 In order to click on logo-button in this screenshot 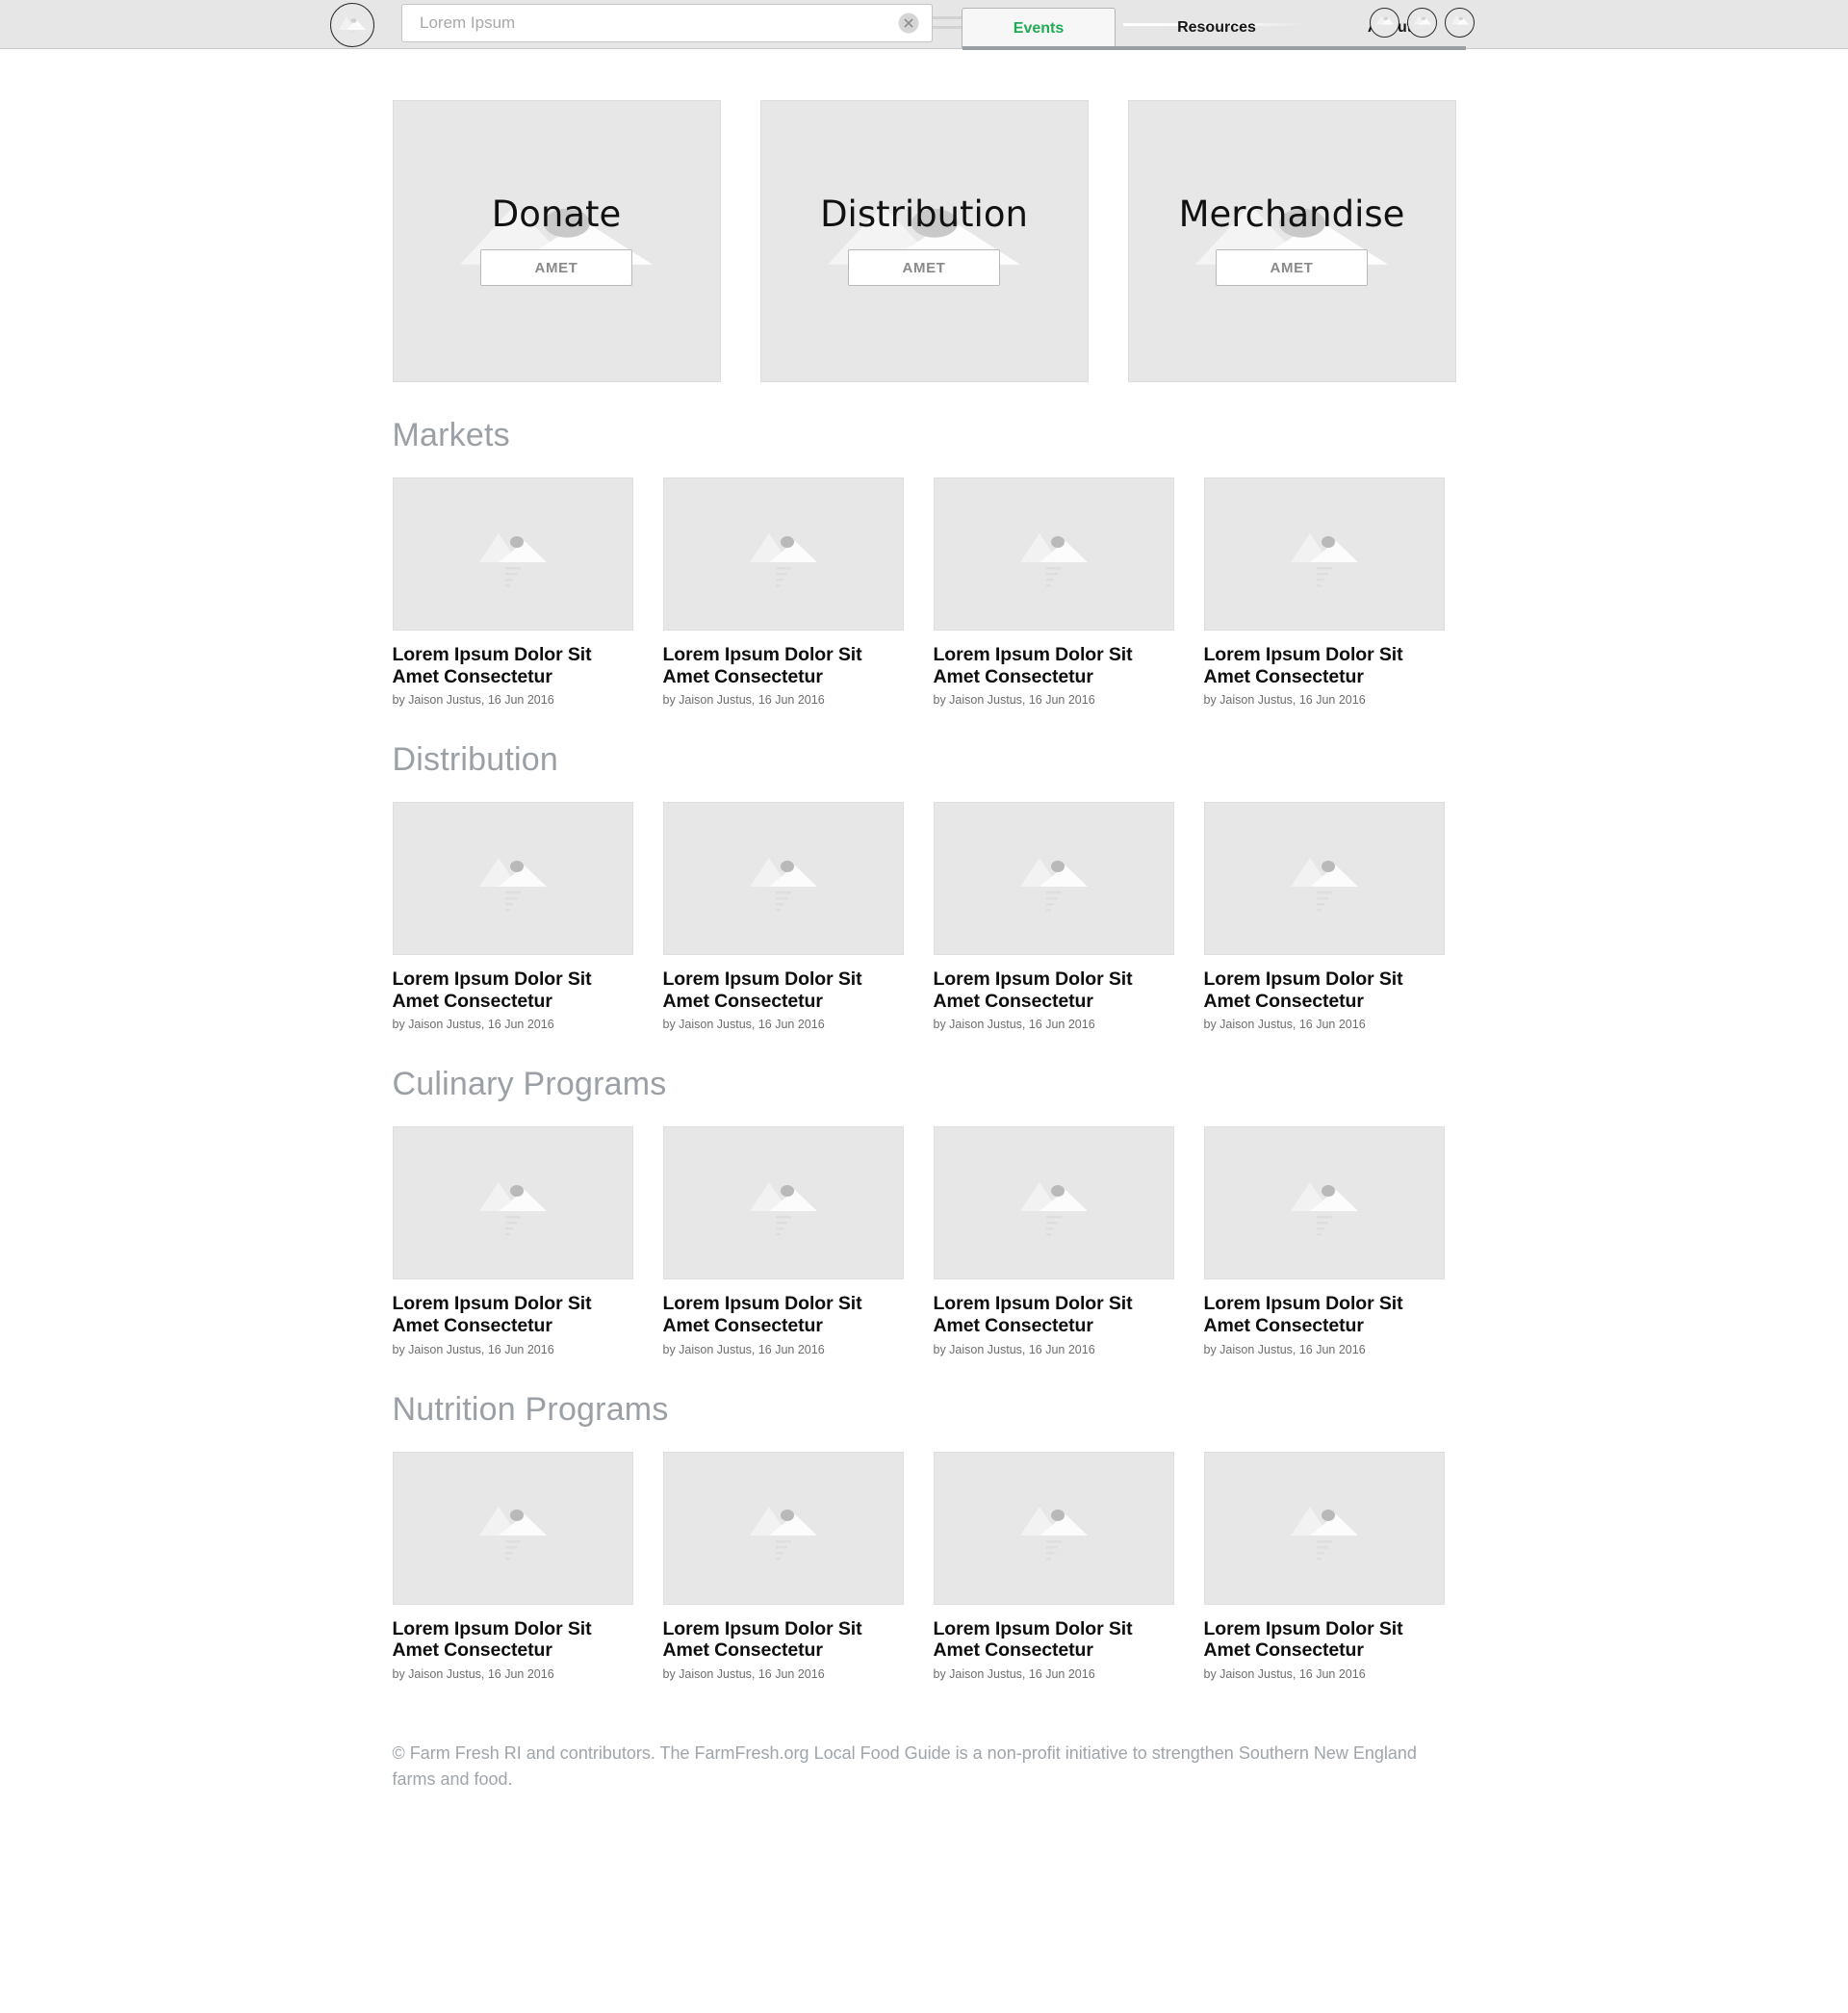, I will do `click(352, 25)`.